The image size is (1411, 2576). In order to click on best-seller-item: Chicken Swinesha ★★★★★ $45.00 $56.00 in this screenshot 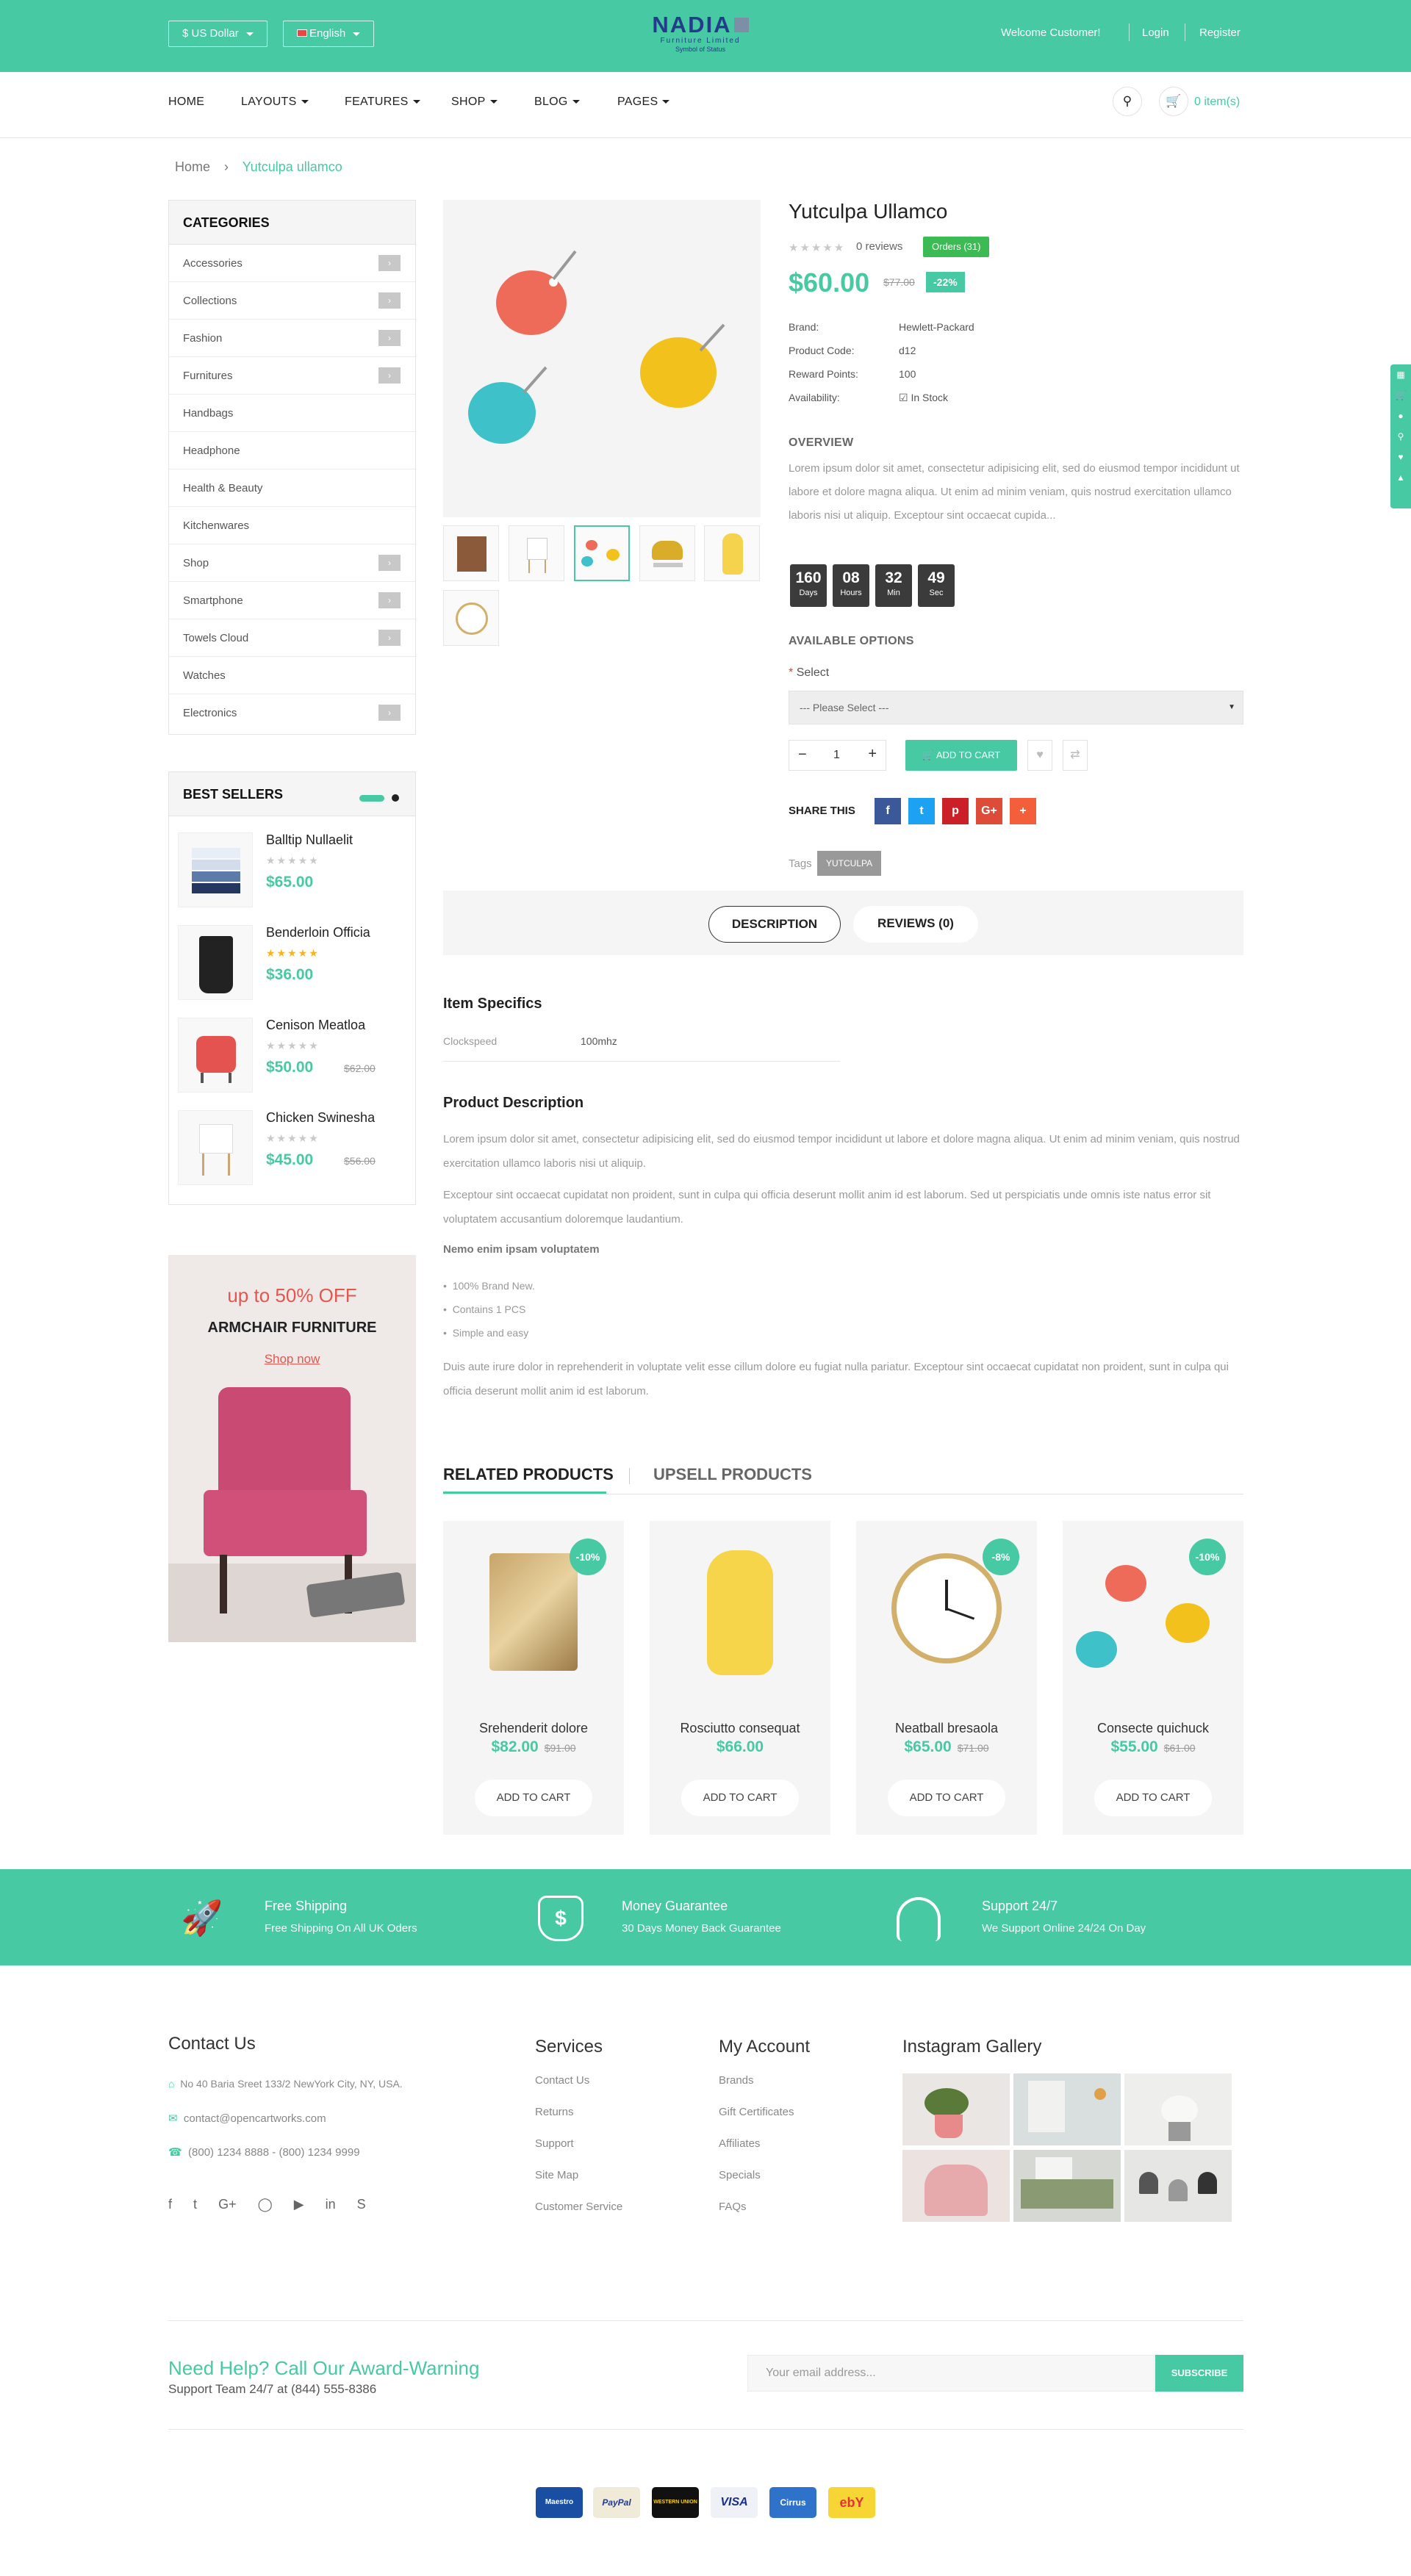, I will do `click(292, 1145)`.